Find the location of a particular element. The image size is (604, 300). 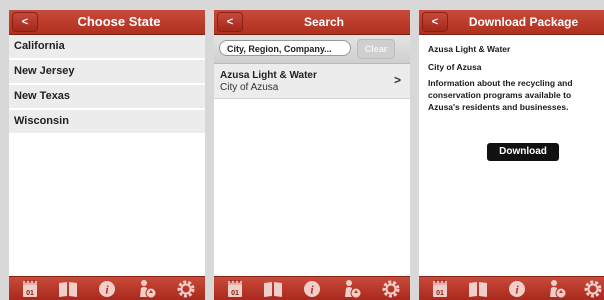

chevron-right-icon: > is located at coordinates (397, 80).